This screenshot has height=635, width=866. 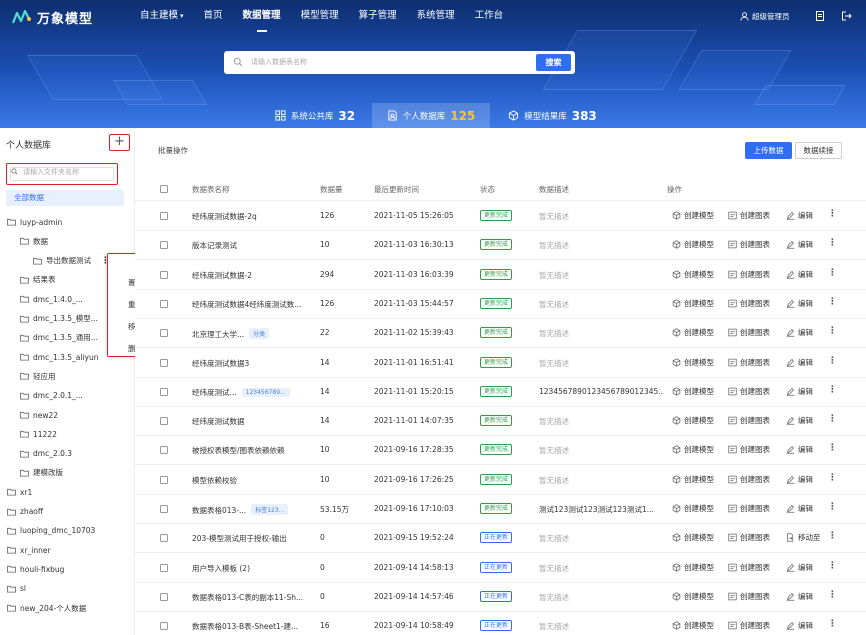 I want to click on row-name: 经纬度测试数据3, so click(x=254, y=363).